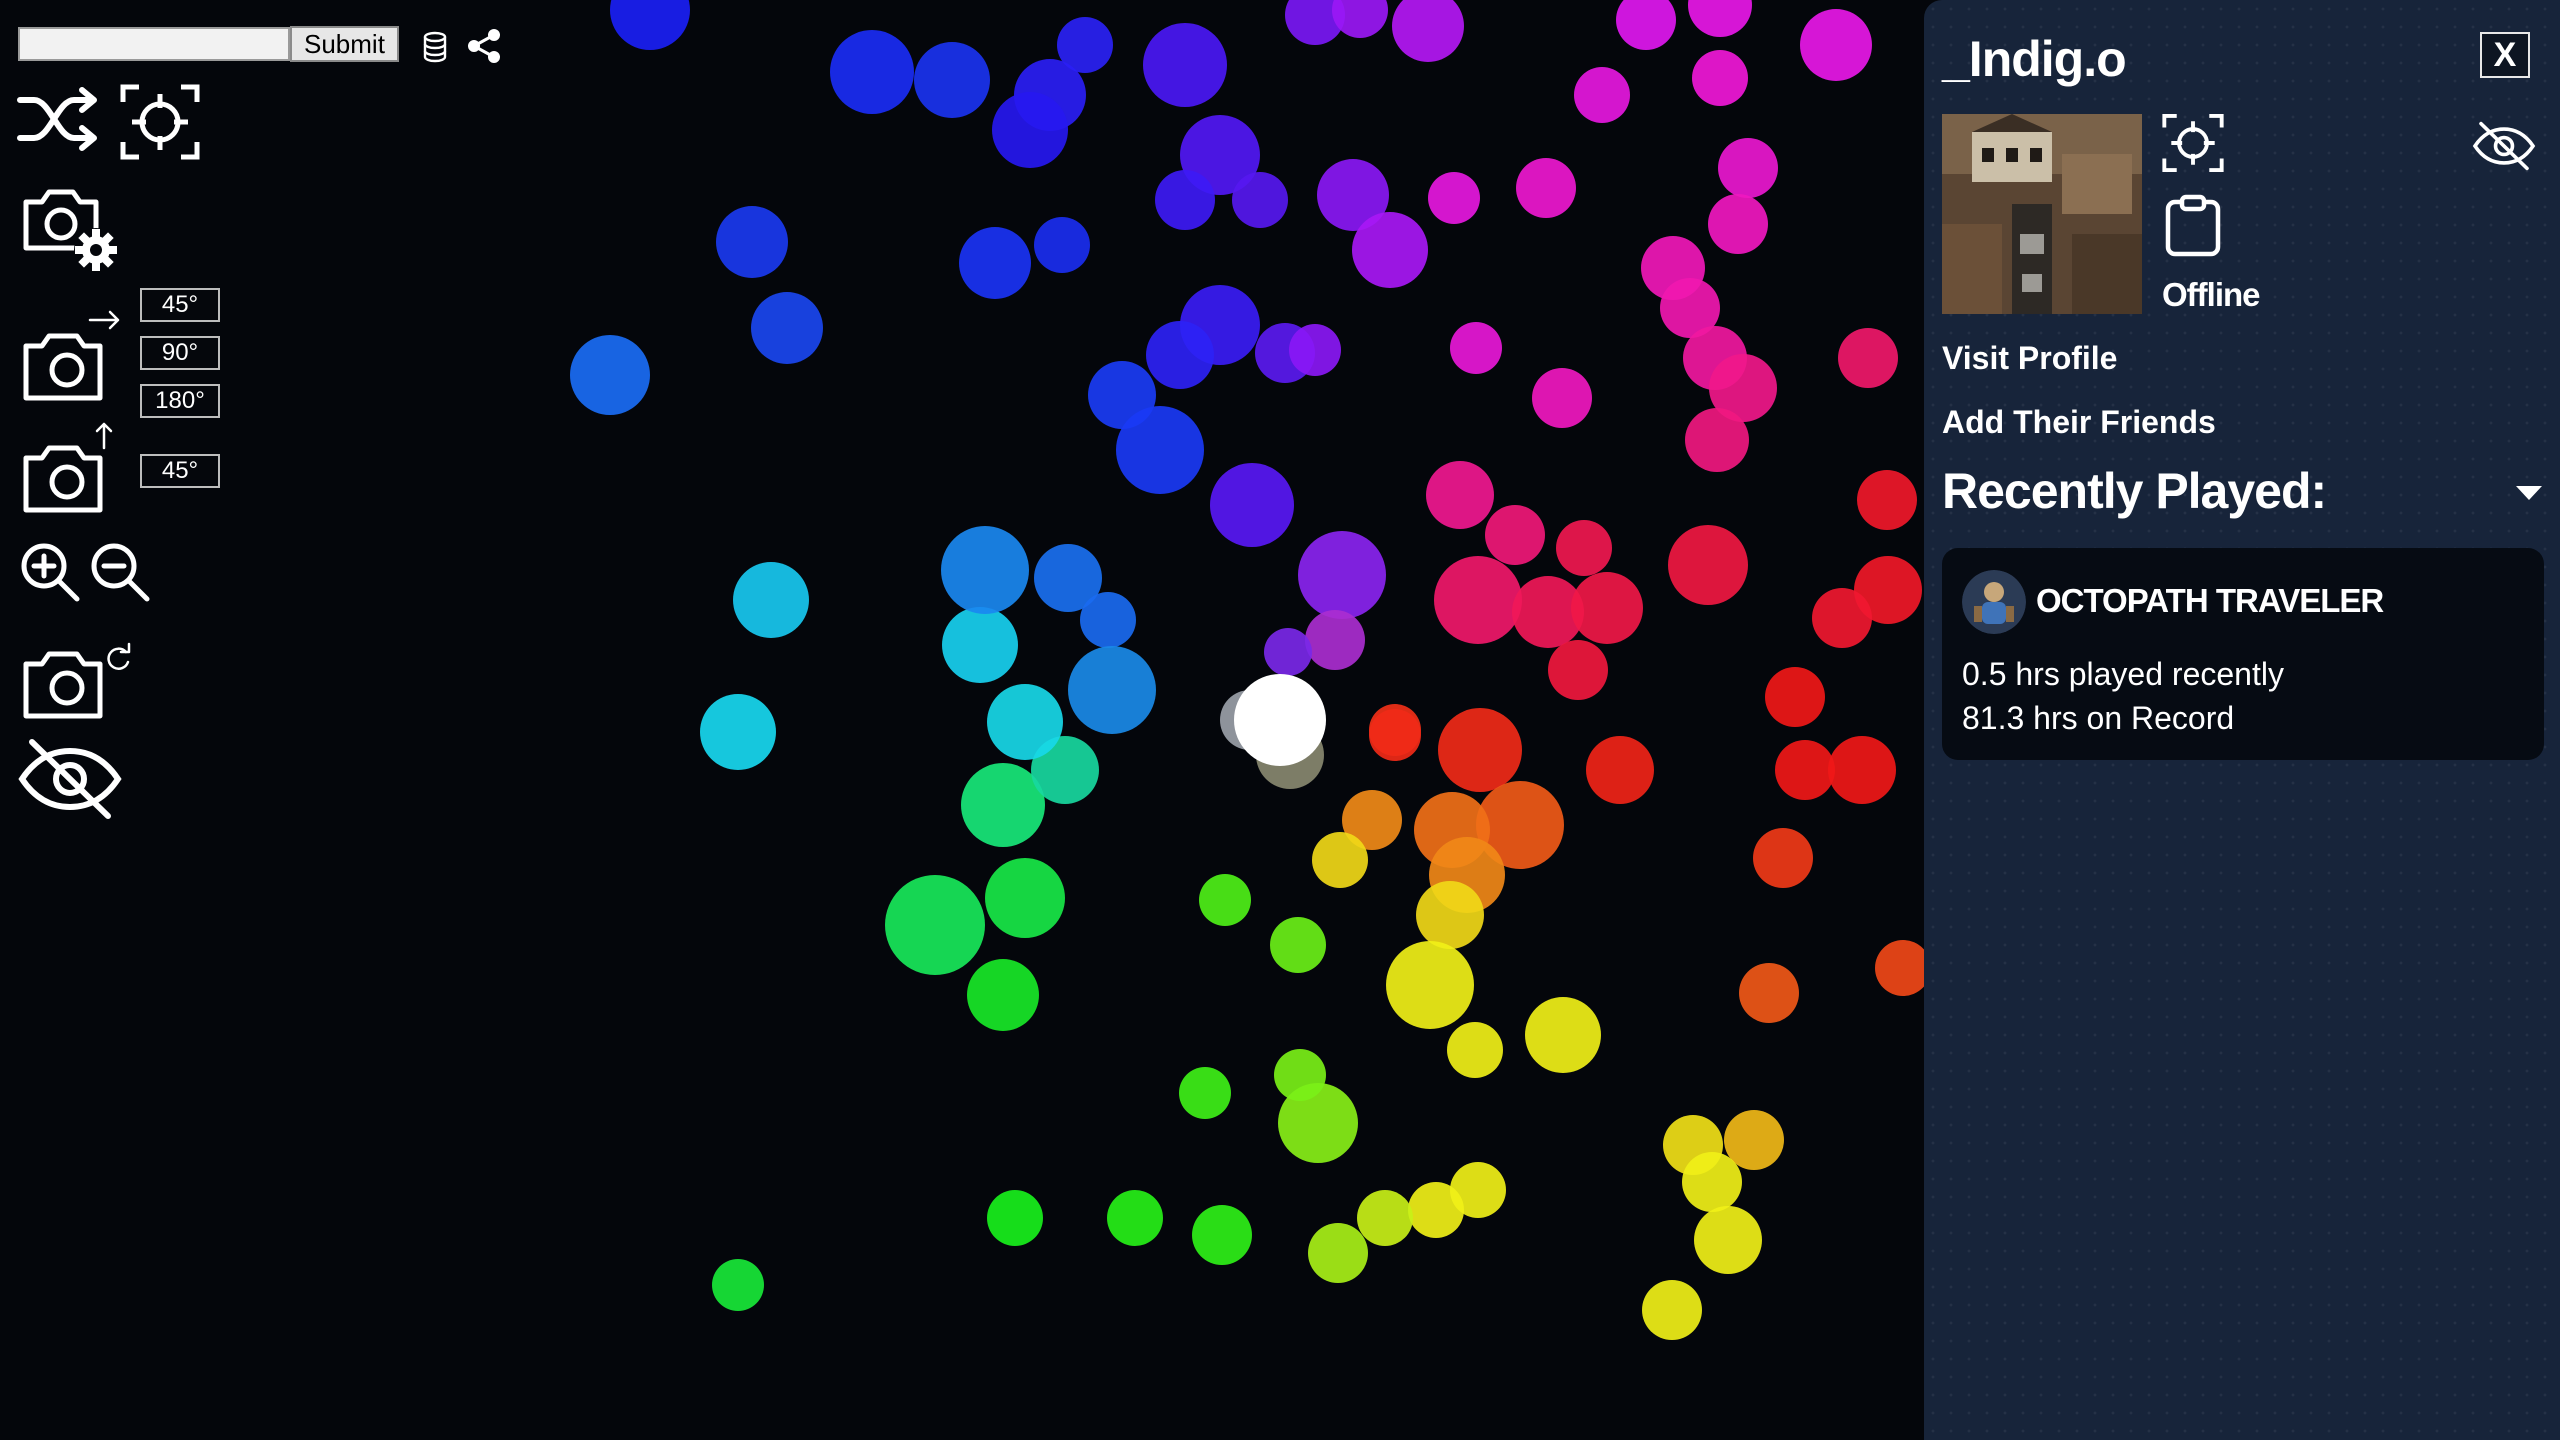  What do you see at coordinates (2505, 55) in the screenshot?
I see `close-button: X` at bounding box center [2505, 55].